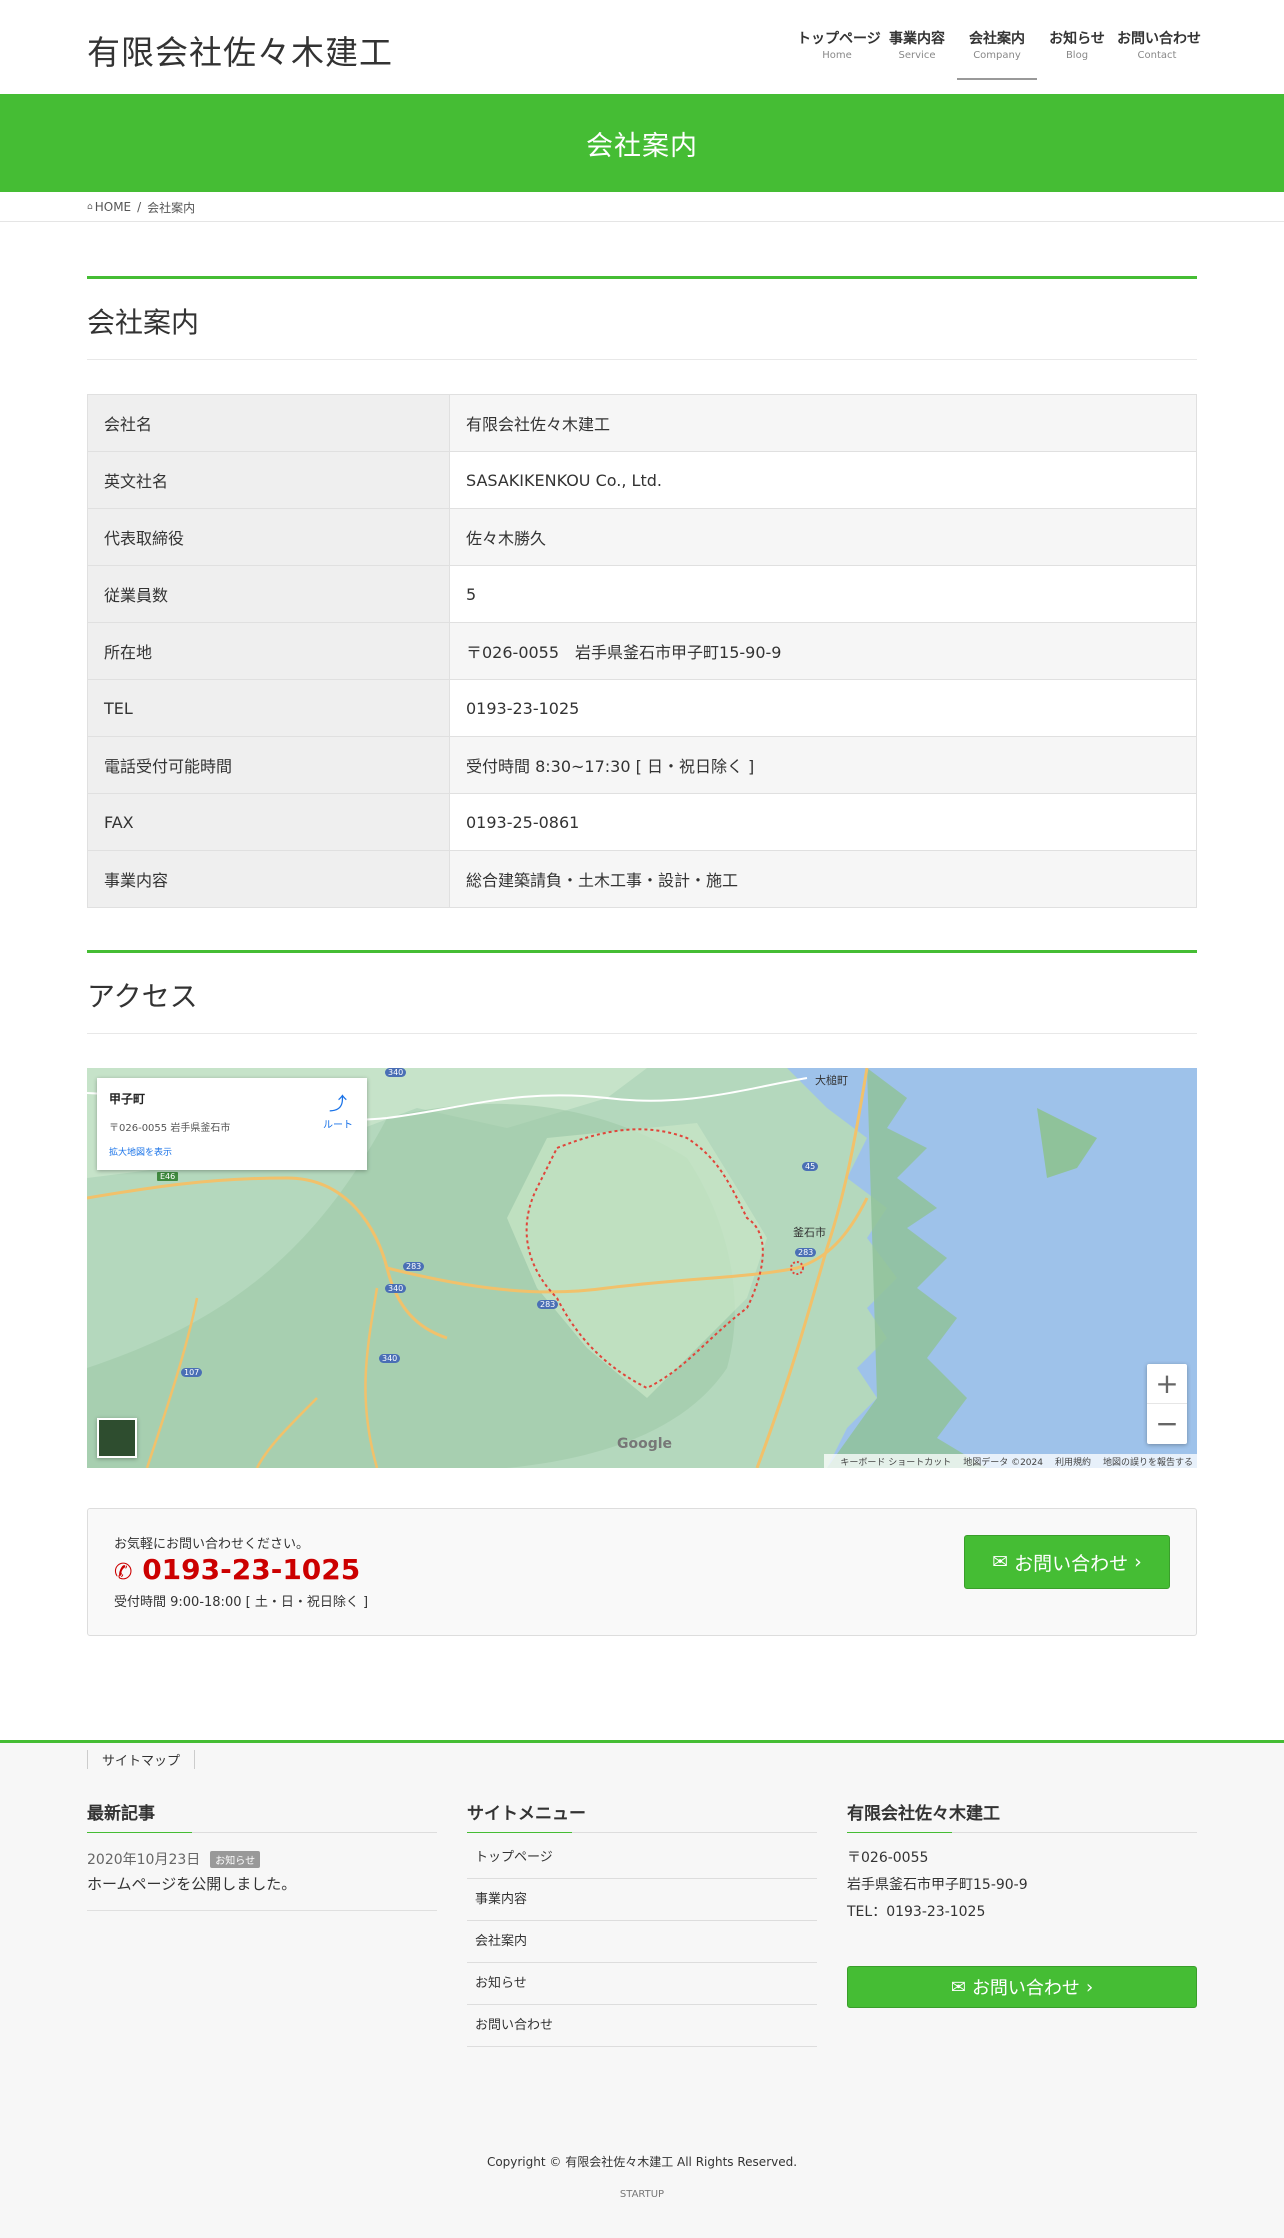 The height and width of the screenshot is (2238, 1284). I want to click on nav-label: 事業内容, so click(917, 39).